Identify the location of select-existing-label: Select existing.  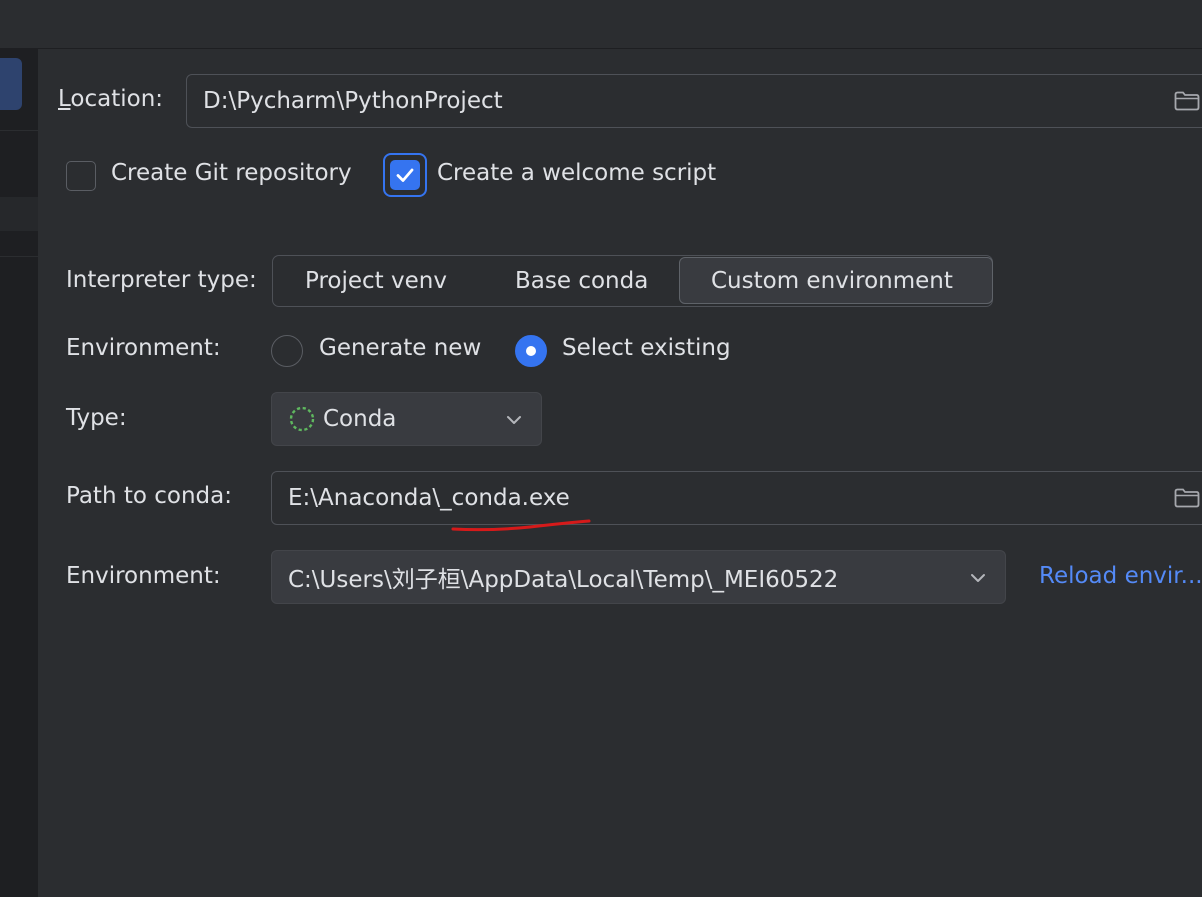
(646, 348).